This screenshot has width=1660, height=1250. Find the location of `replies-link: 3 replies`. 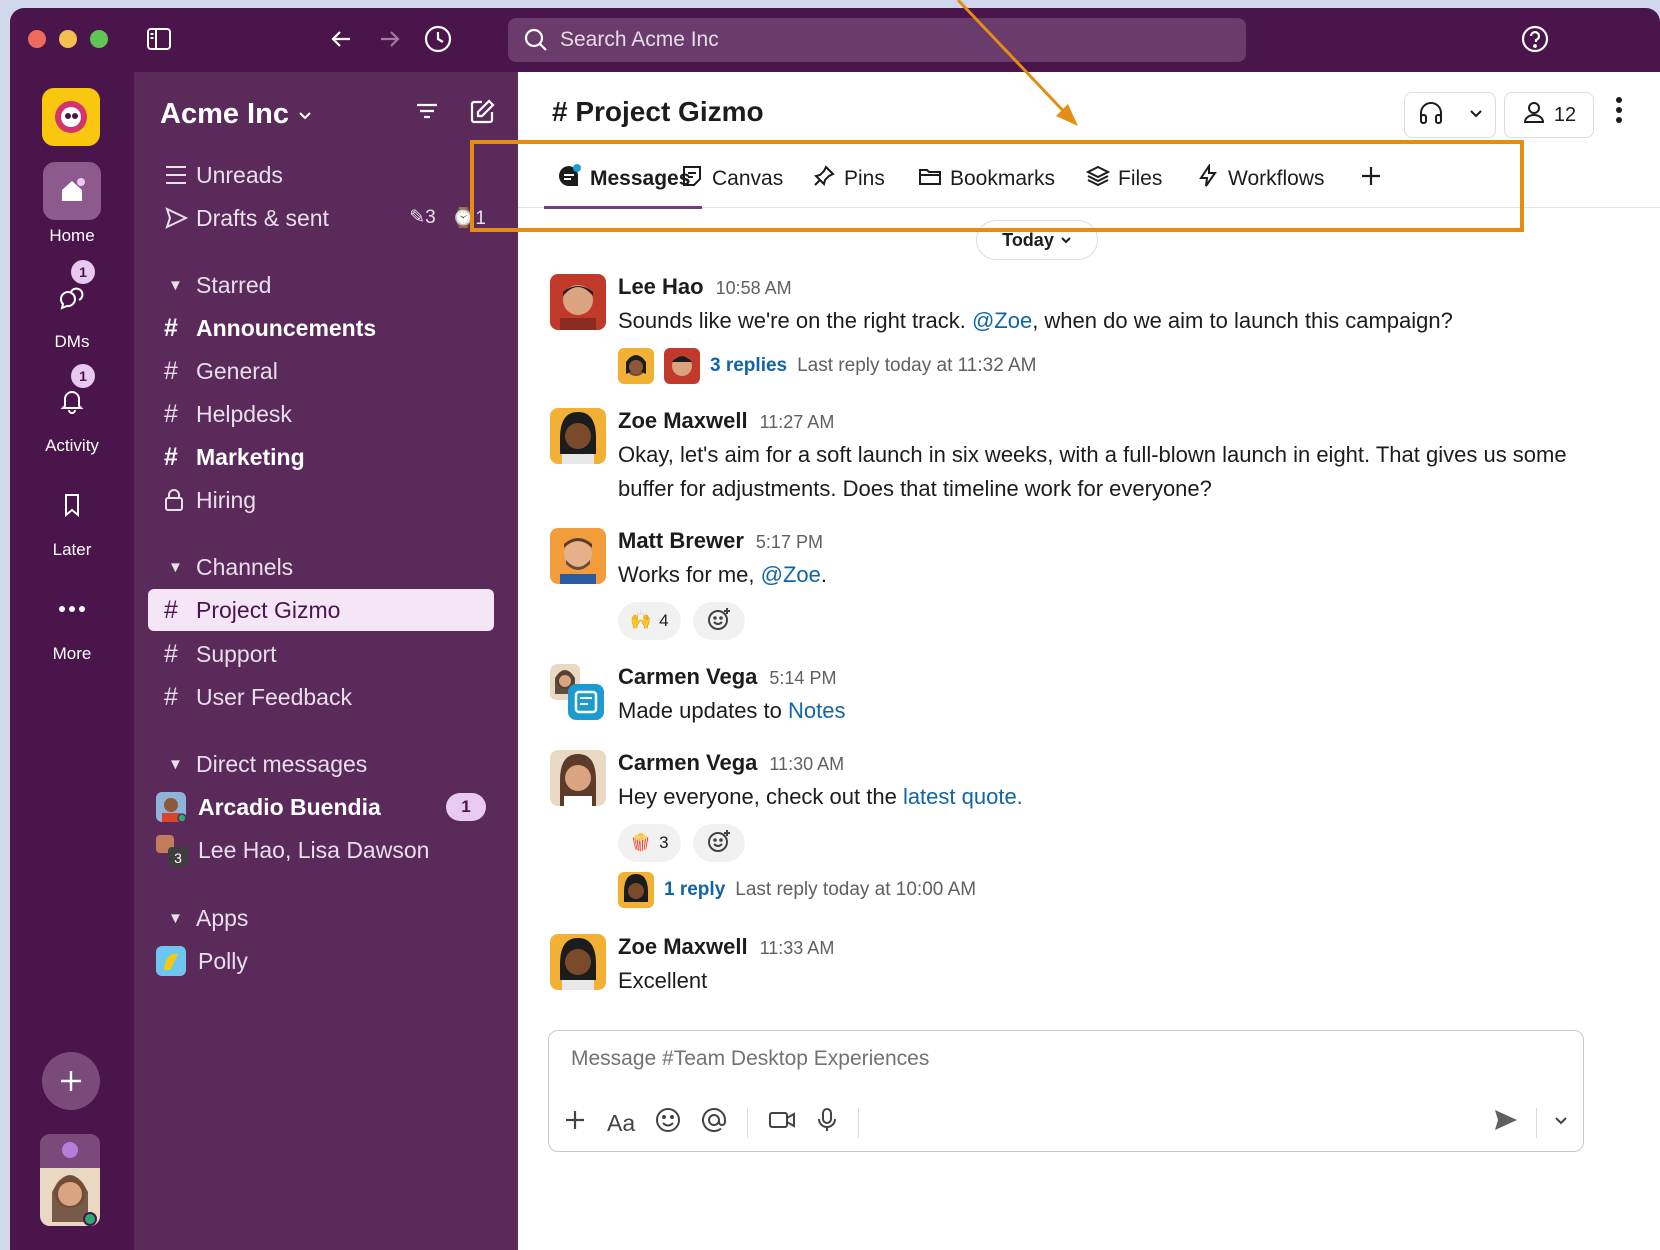

replies-link: 3 replies is located at coordinates (748, 366).